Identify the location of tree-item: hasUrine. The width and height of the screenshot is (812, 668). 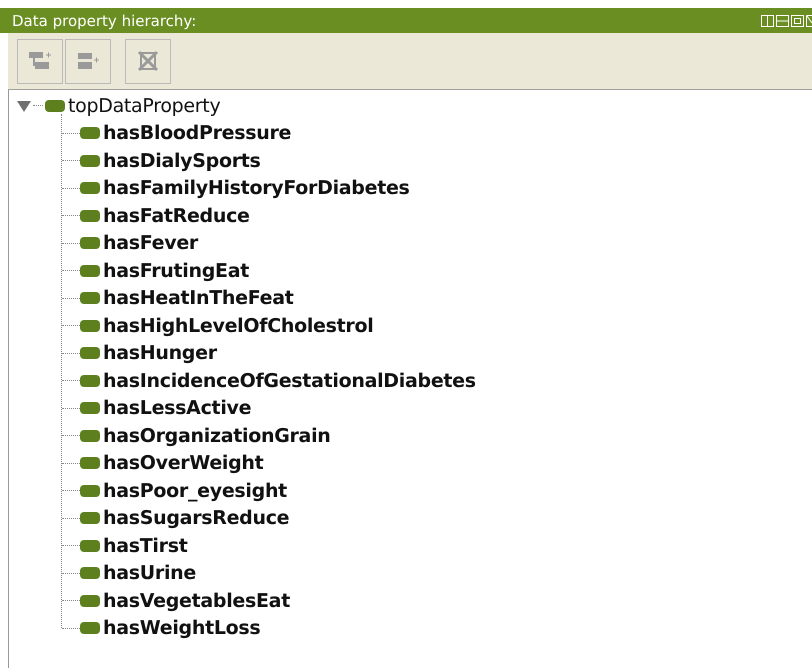
(149, 573).